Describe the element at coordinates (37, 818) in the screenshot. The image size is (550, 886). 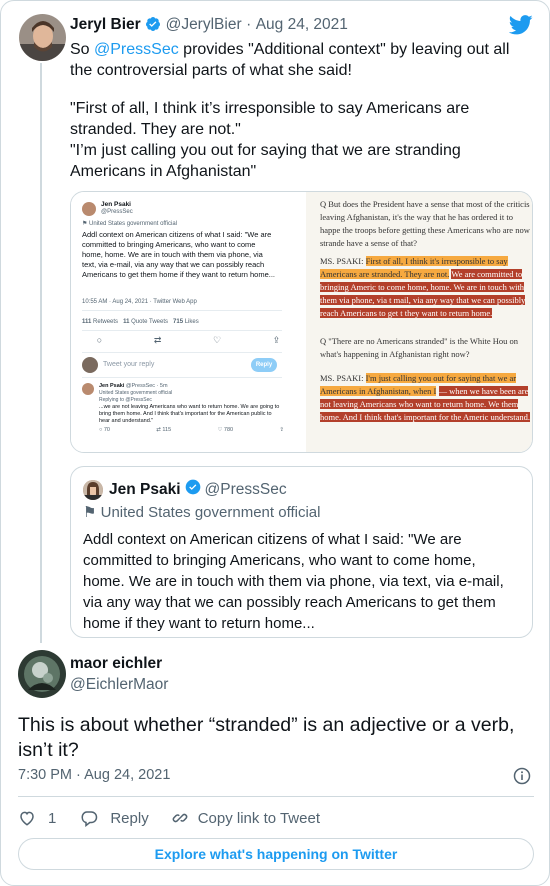
I see `like-button: 1` at that location.